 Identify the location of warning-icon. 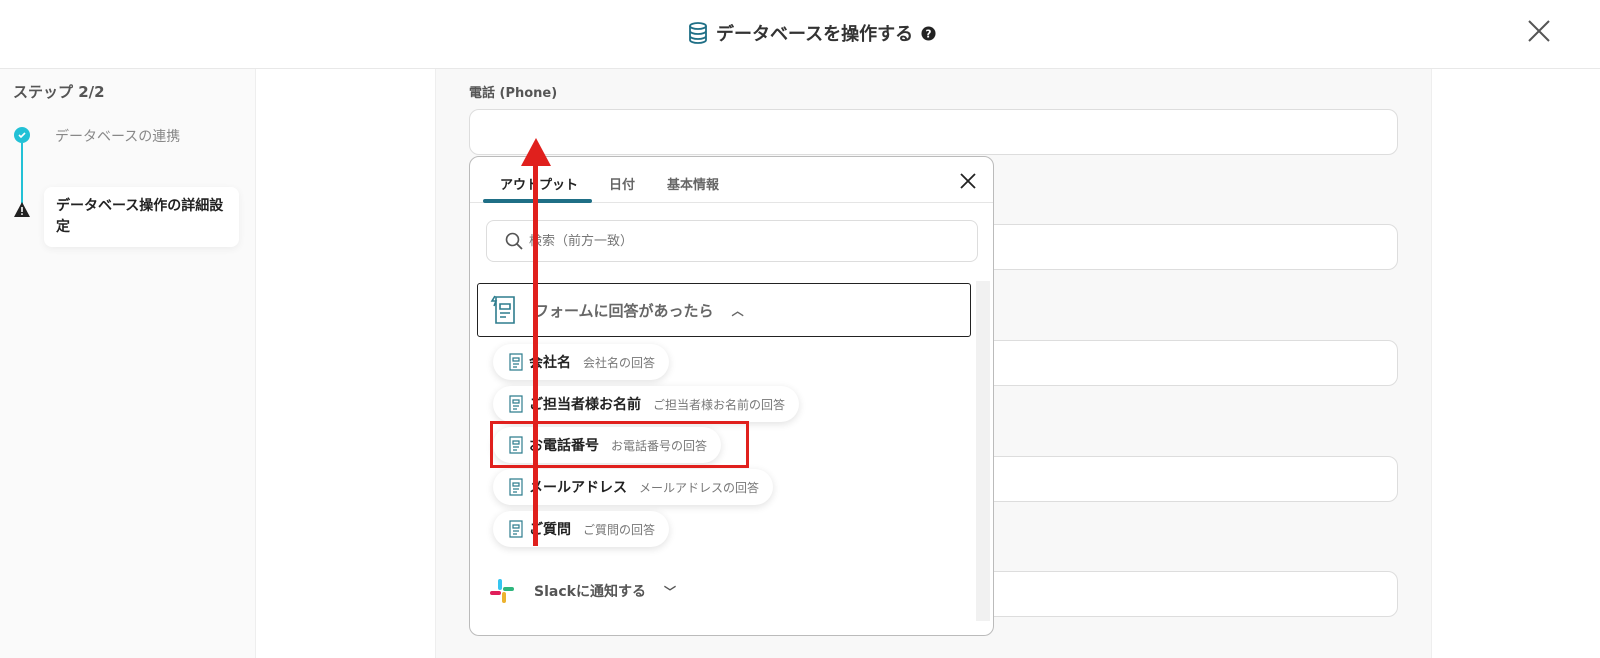
(22, 209).